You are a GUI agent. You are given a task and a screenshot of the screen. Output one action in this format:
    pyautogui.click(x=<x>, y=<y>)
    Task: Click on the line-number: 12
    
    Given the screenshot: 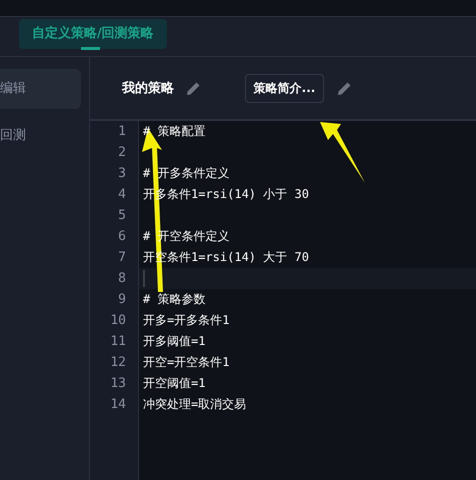 What is the action you would take?
    pyautogui.click(x=114, y=362)
    